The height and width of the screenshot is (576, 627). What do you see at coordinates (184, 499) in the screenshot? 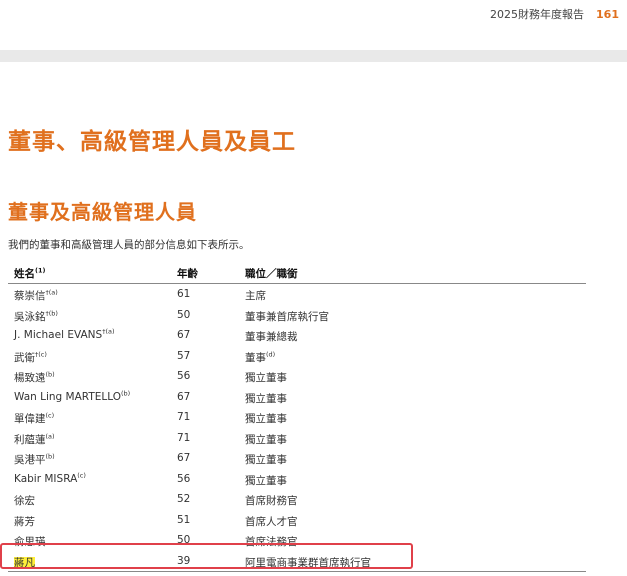
I see `row-age: 52` at bounding box center [184, 499].